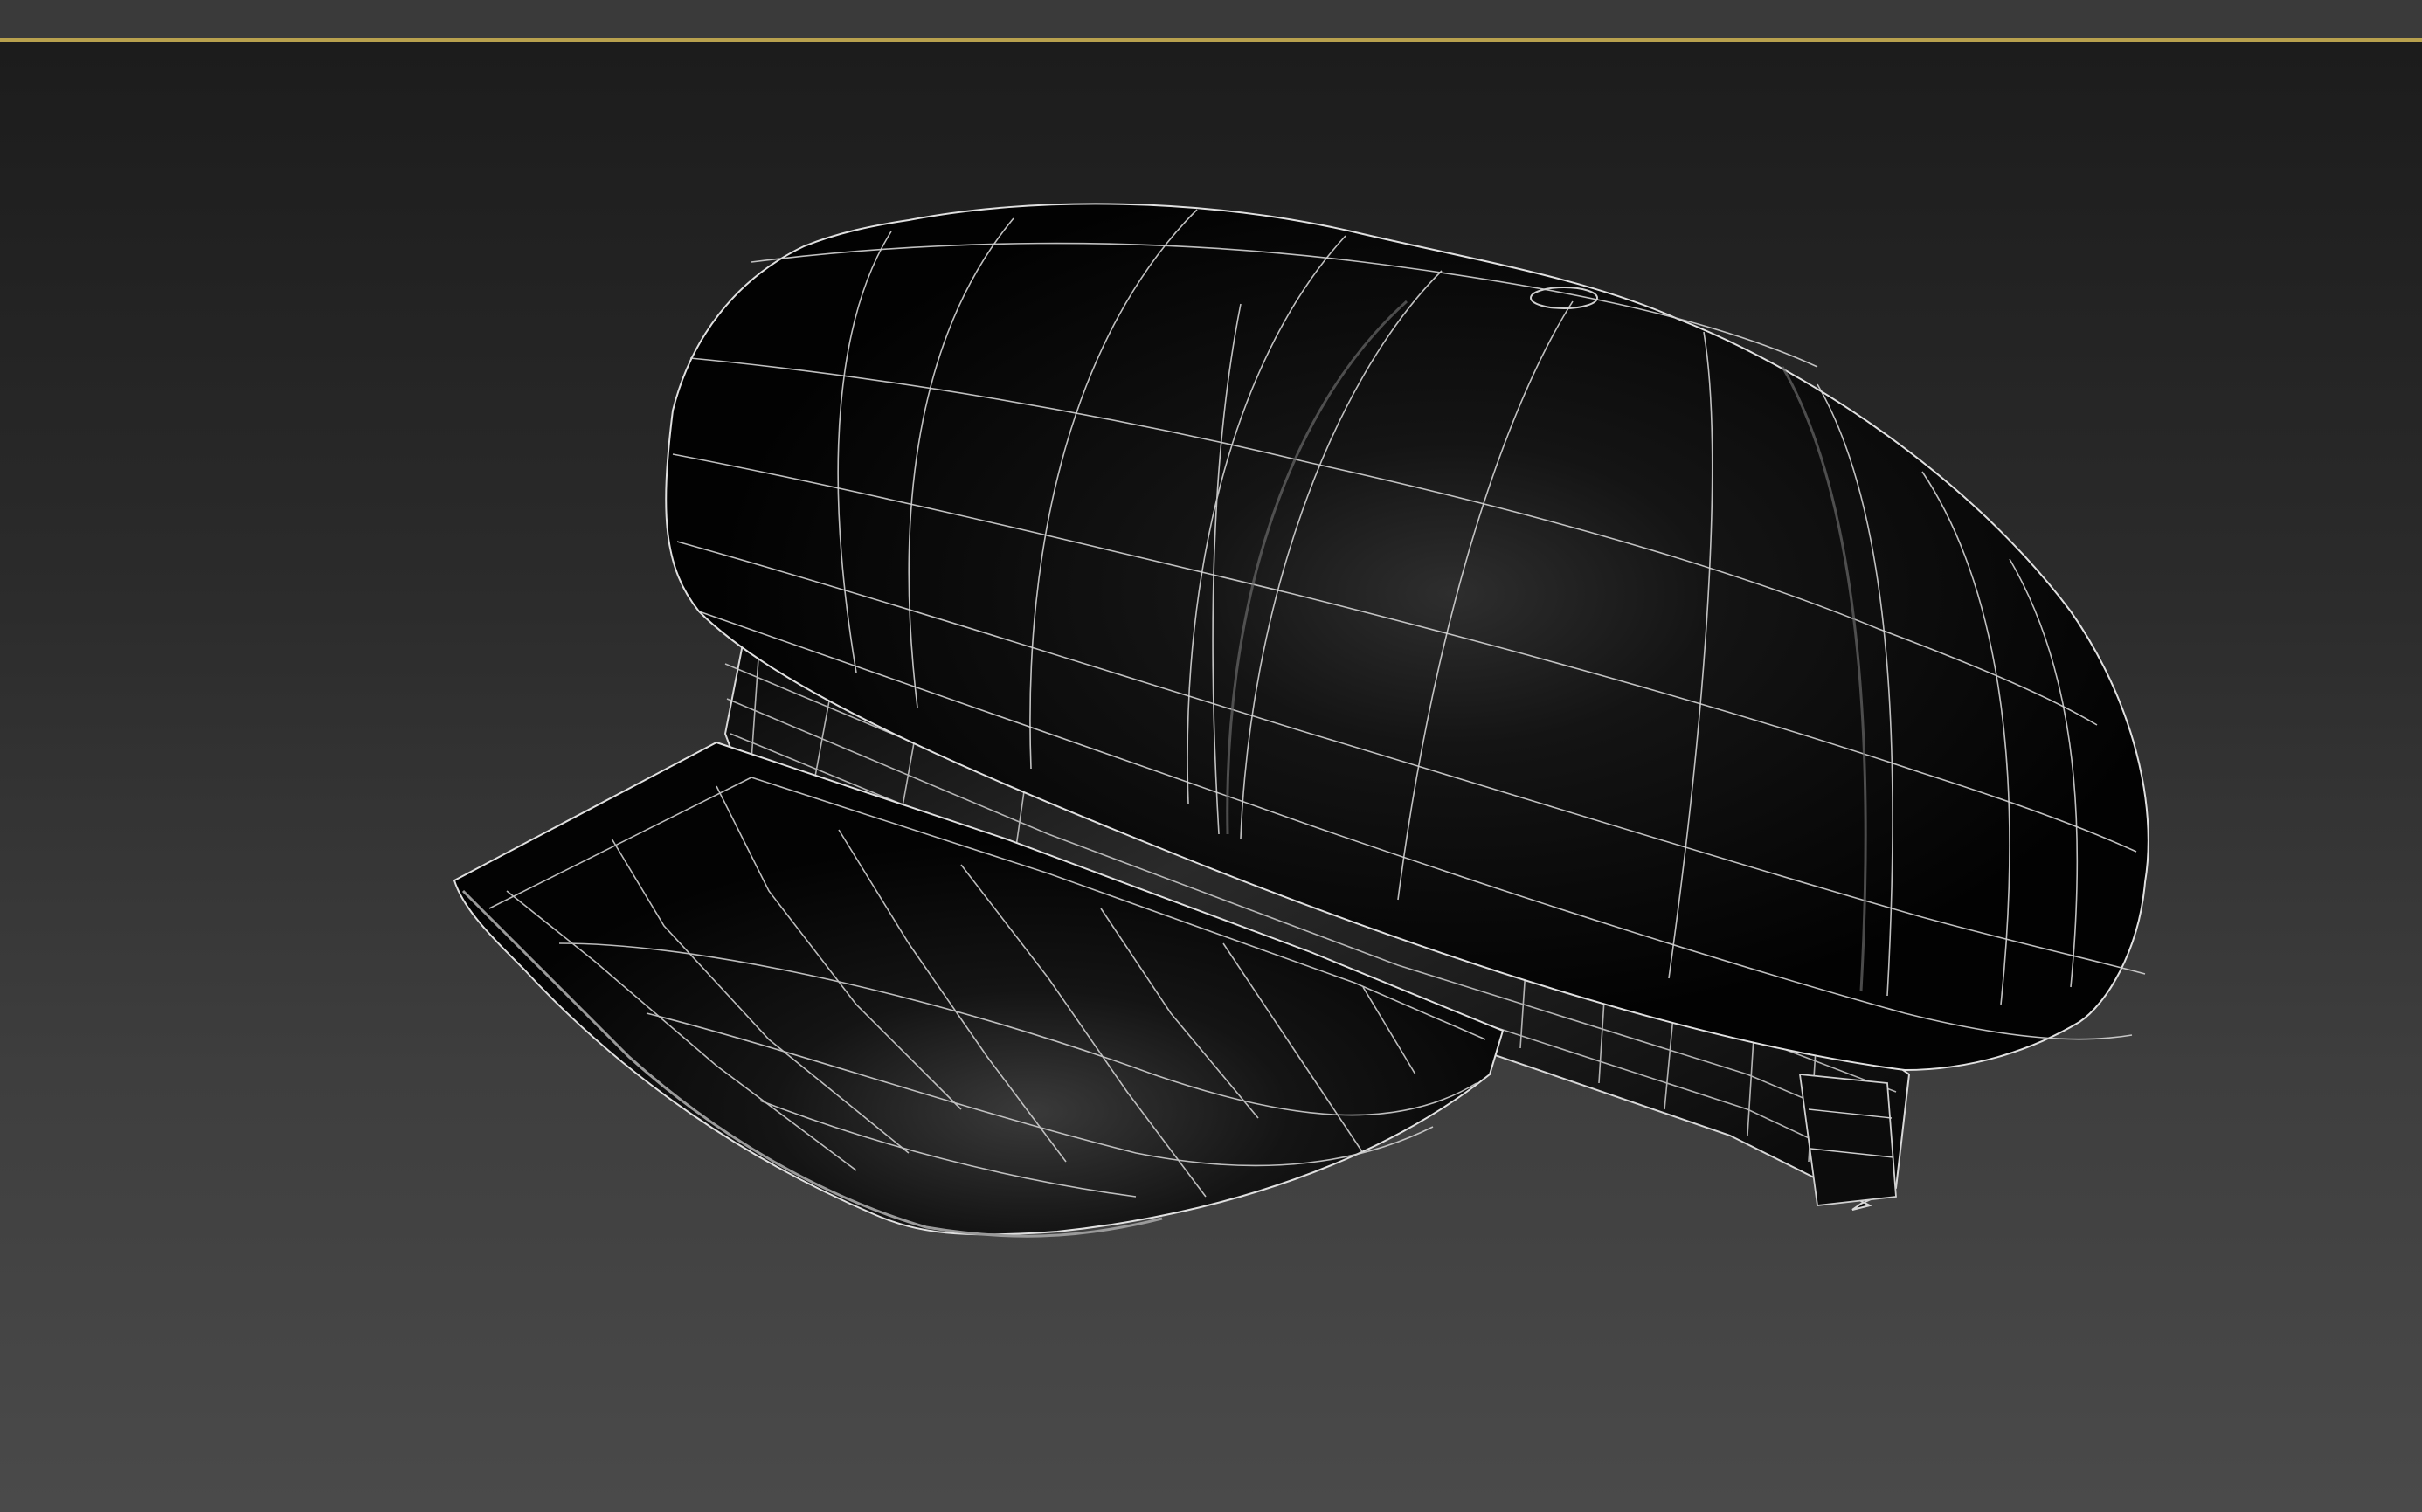 Image resolution: width=2422 pixels, height=1512 pixels. Describe the element at coordinates (1211, 19) in the screenshot. I see `viewport-title-bar` at that location.